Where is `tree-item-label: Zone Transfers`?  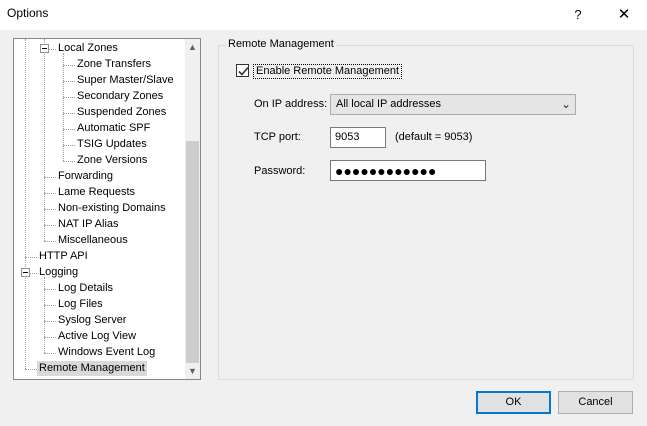
tree-item-label: Zone Transfers is located at coordinates (114, 64).